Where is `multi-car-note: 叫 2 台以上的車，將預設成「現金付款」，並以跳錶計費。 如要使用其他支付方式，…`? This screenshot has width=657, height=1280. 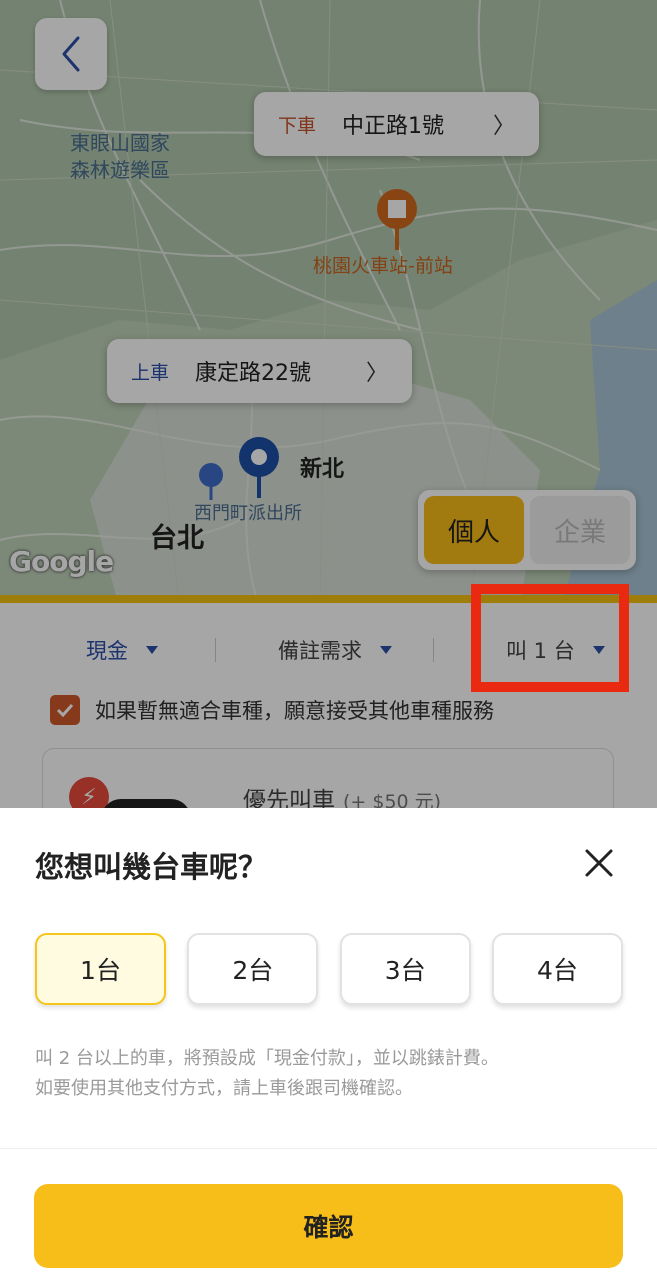 multi-car-note: 叫 2 台以上的車，將預設成「現金付款」，並以跳錶計費。 如要使用其他支付方式，… is located at coordinates (267, 1074).